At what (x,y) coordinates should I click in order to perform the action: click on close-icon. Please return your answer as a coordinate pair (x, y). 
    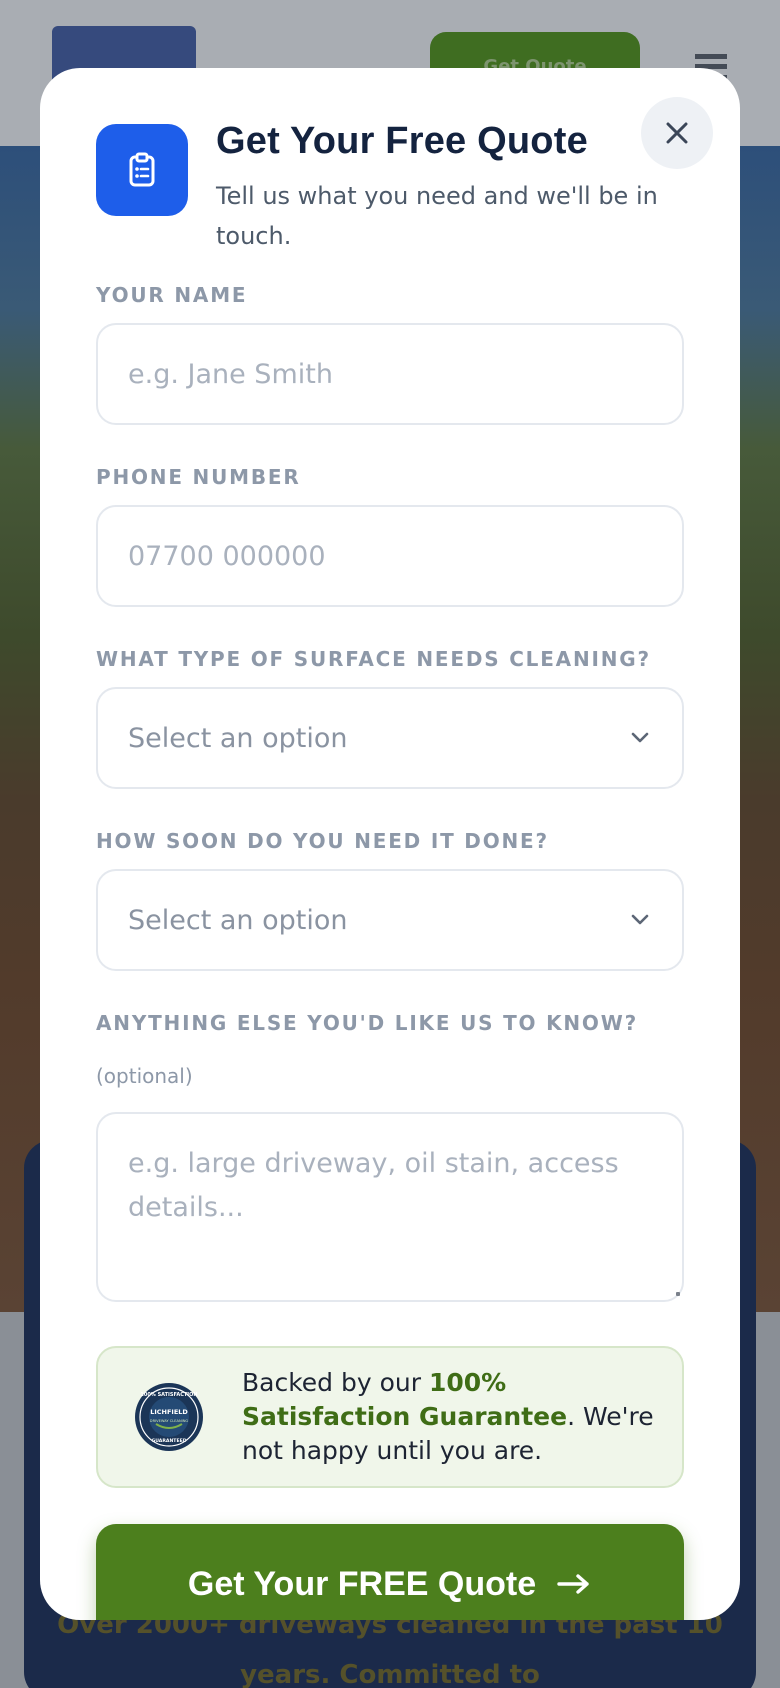
    Looking at the image, I should click on (677, 133).